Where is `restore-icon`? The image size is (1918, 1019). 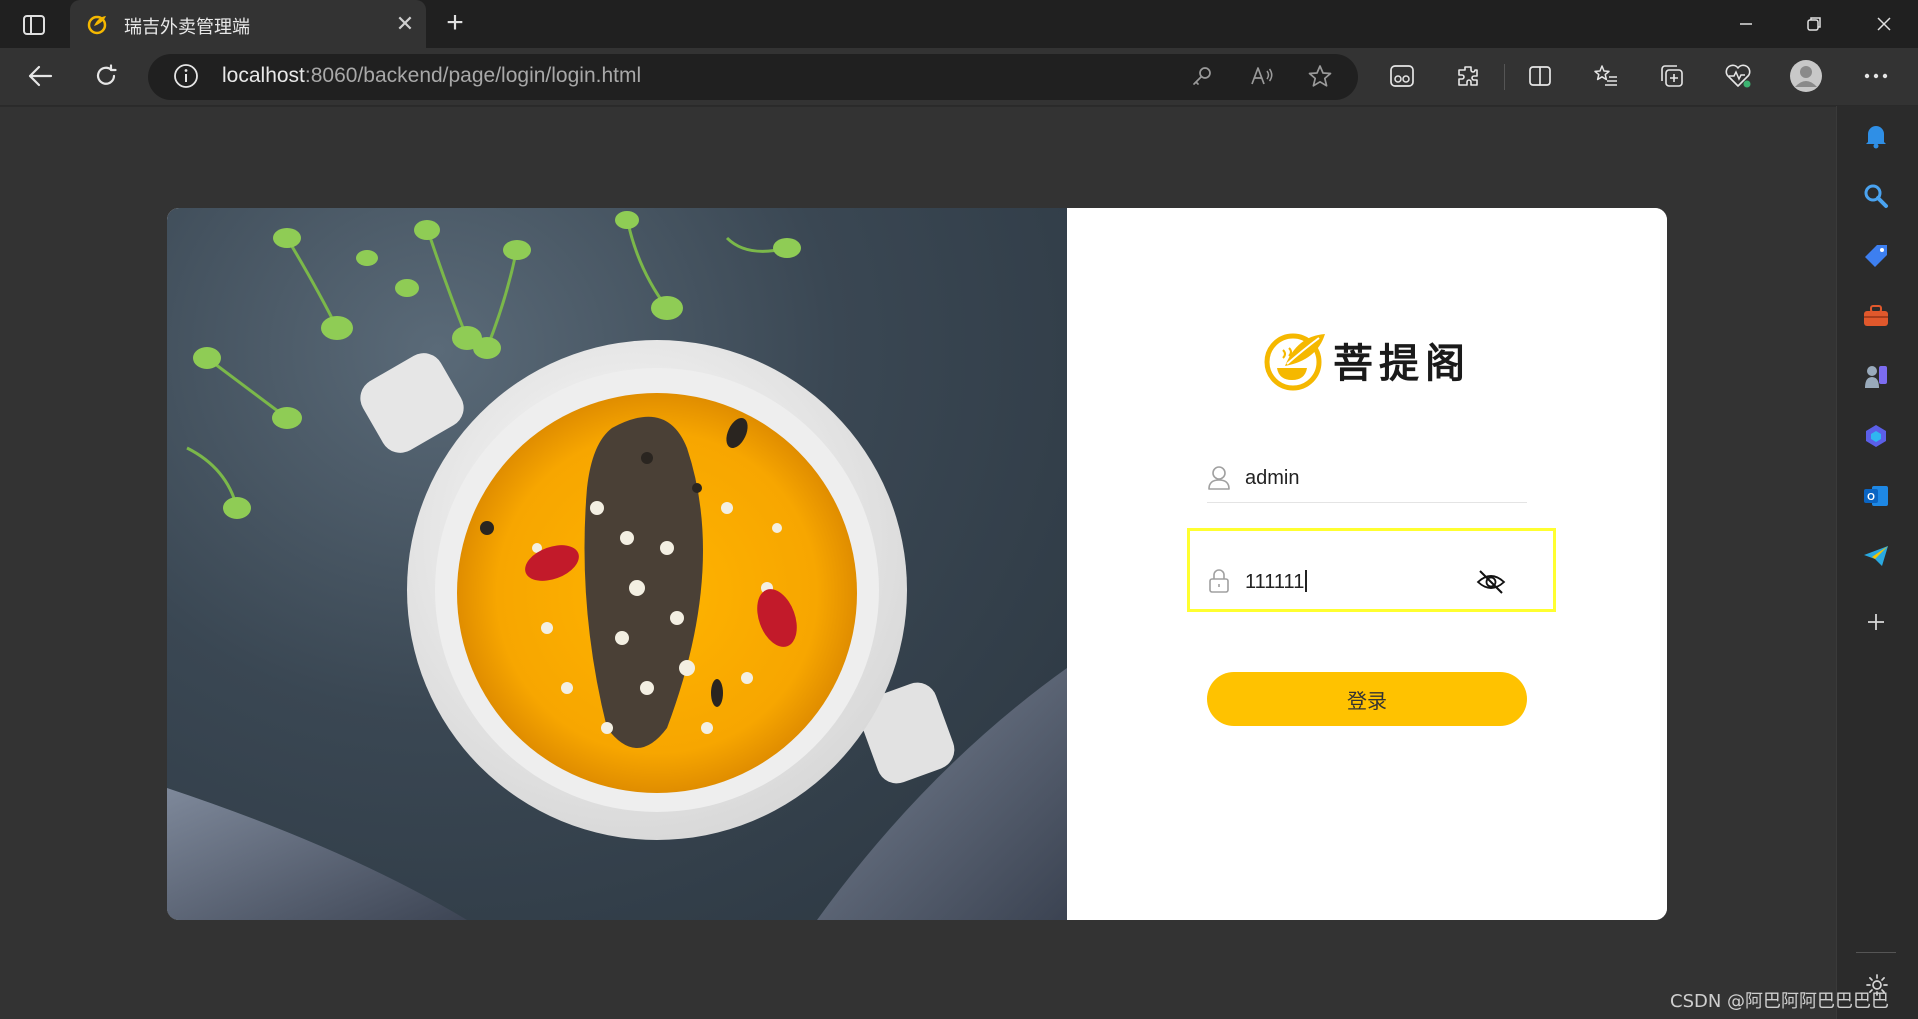 restore-icon is located at coordinates (1814, 24).